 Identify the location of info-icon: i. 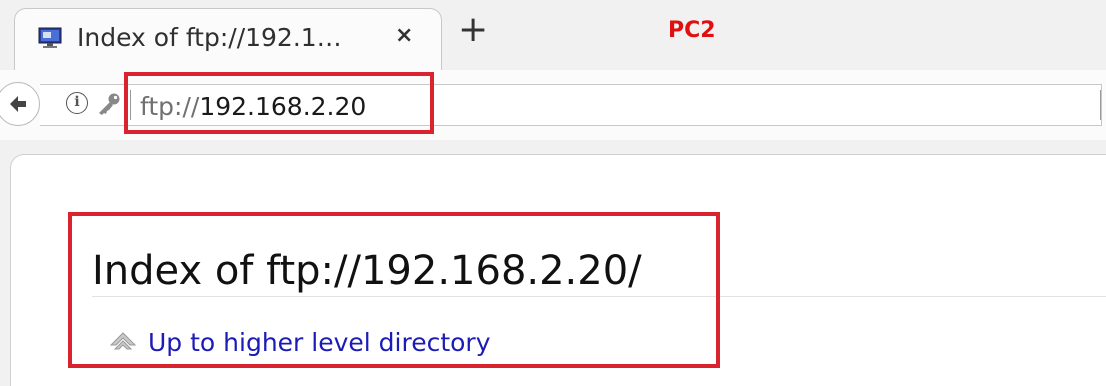
(77, 103).